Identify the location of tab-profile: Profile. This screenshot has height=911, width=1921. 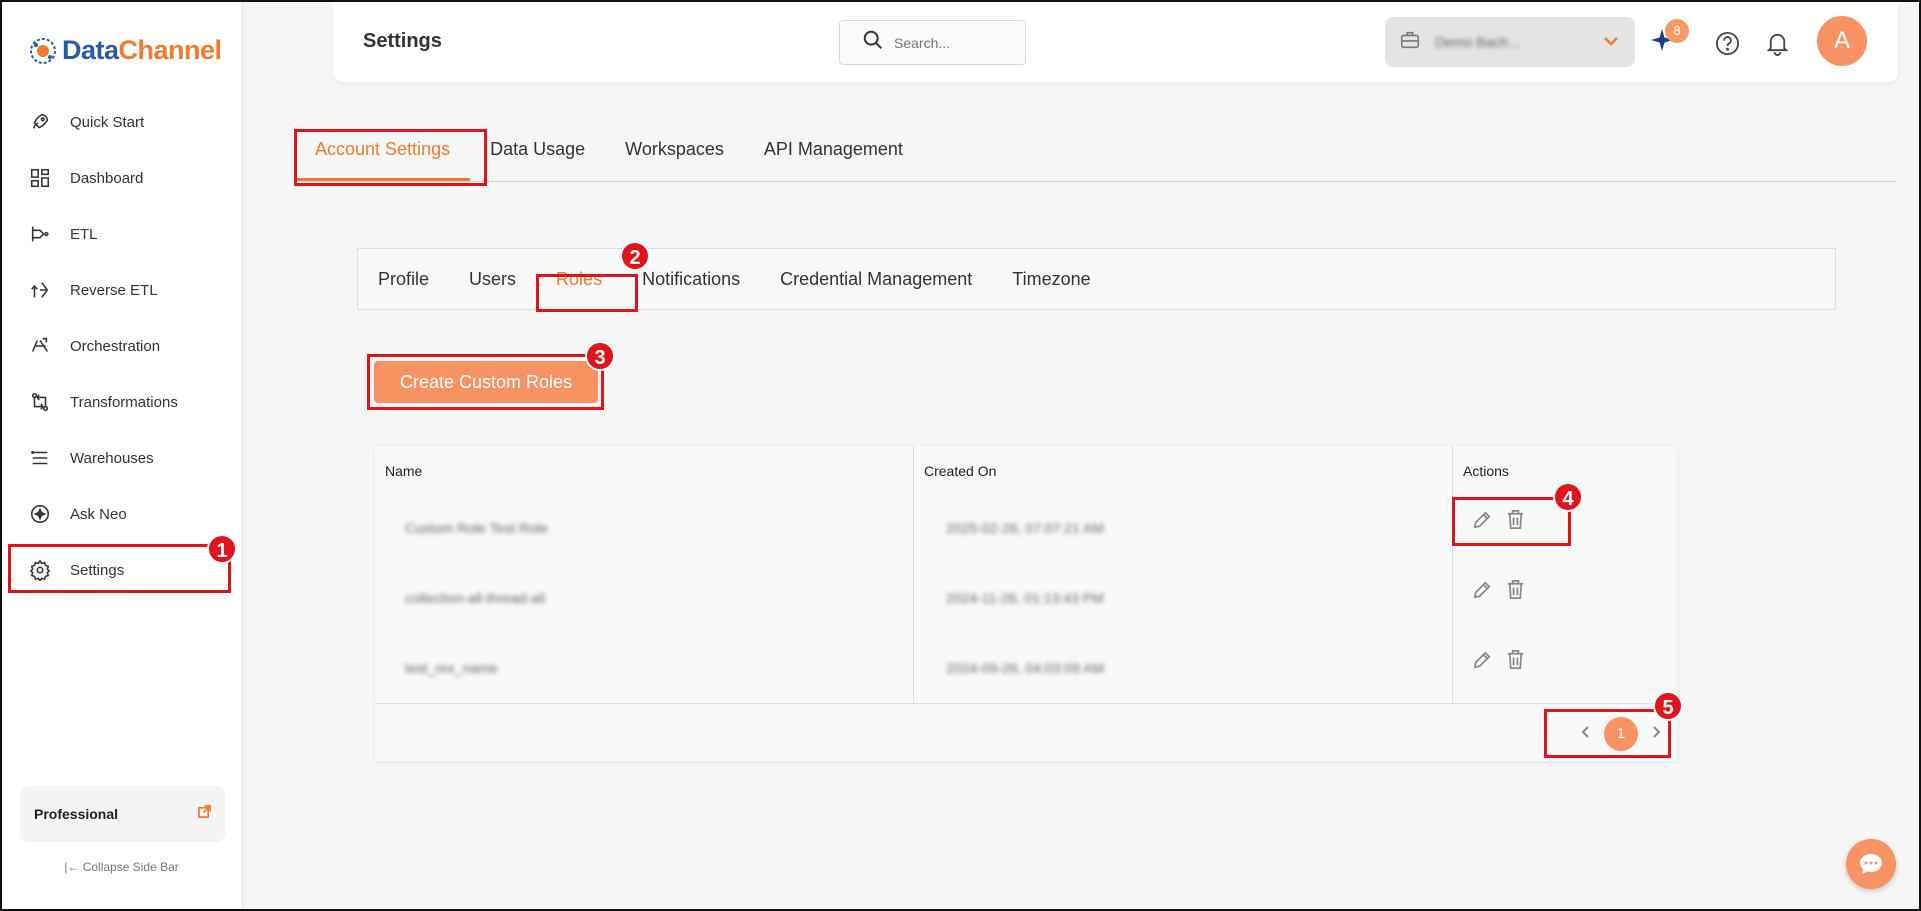
(403, 279).